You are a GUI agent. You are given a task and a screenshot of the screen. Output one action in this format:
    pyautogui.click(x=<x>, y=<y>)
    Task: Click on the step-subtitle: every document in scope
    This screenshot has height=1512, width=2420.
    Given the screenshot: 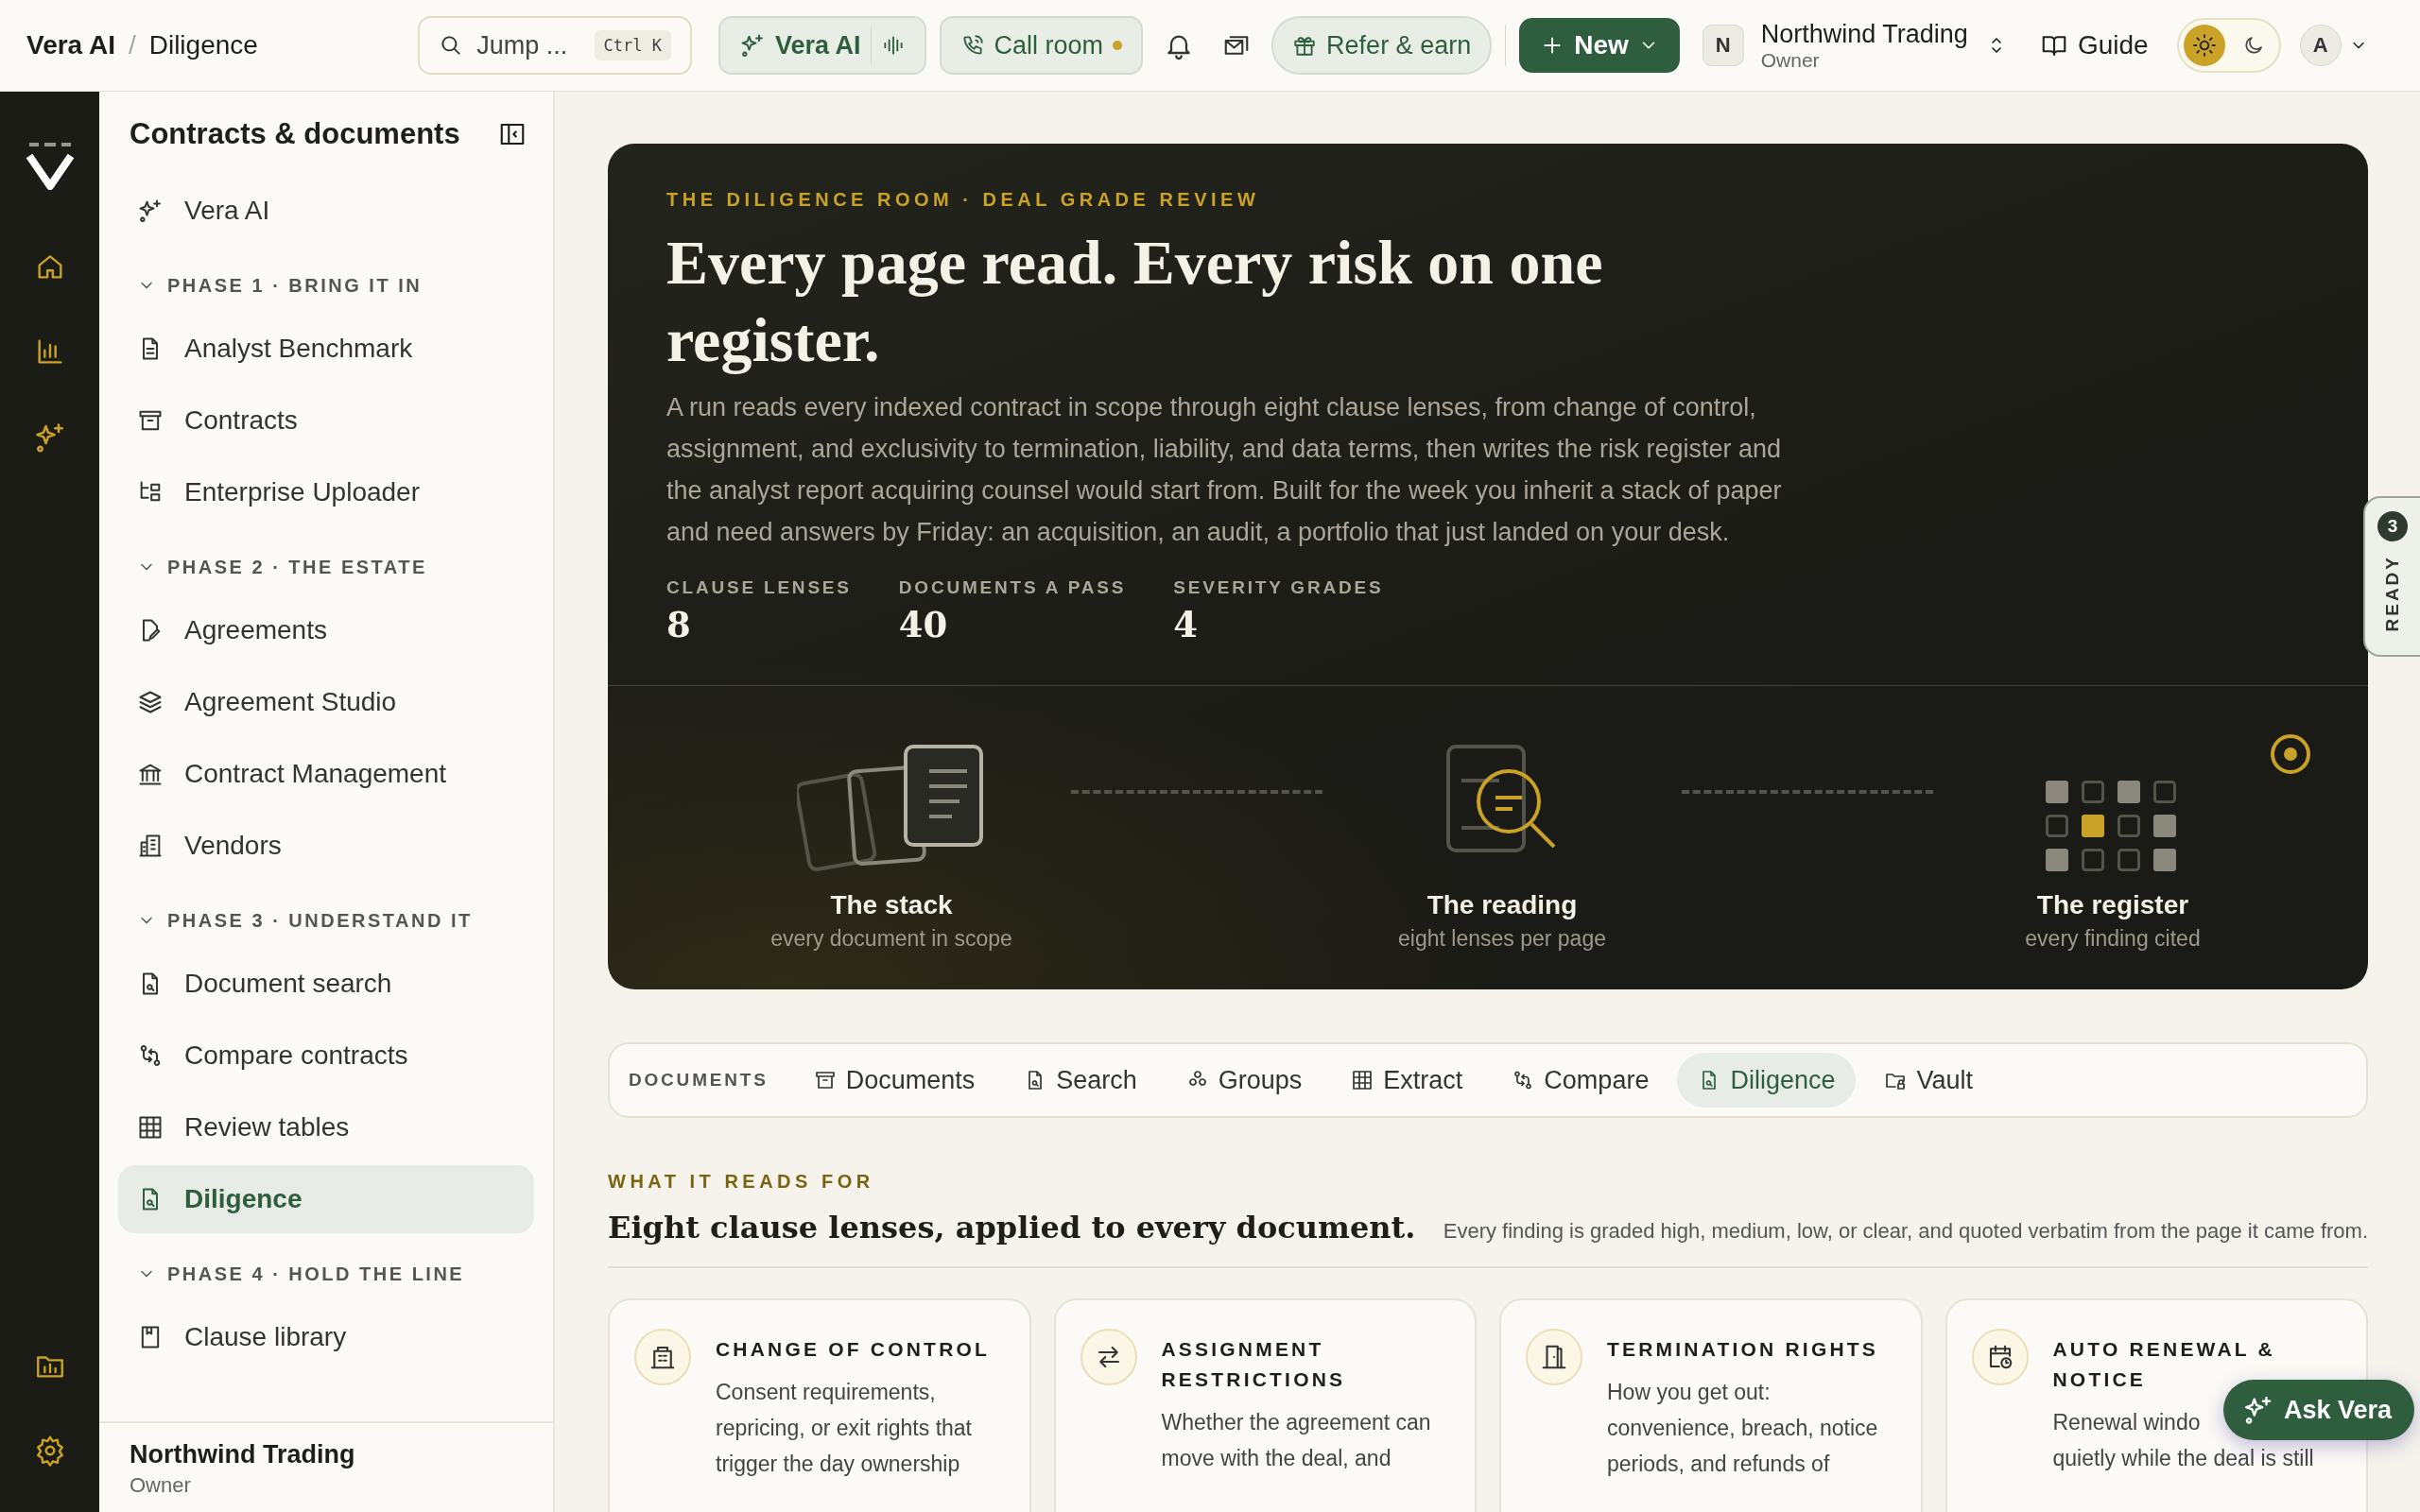 What is the action you would take?
    pyautogui.click(x=891, y=939)
    